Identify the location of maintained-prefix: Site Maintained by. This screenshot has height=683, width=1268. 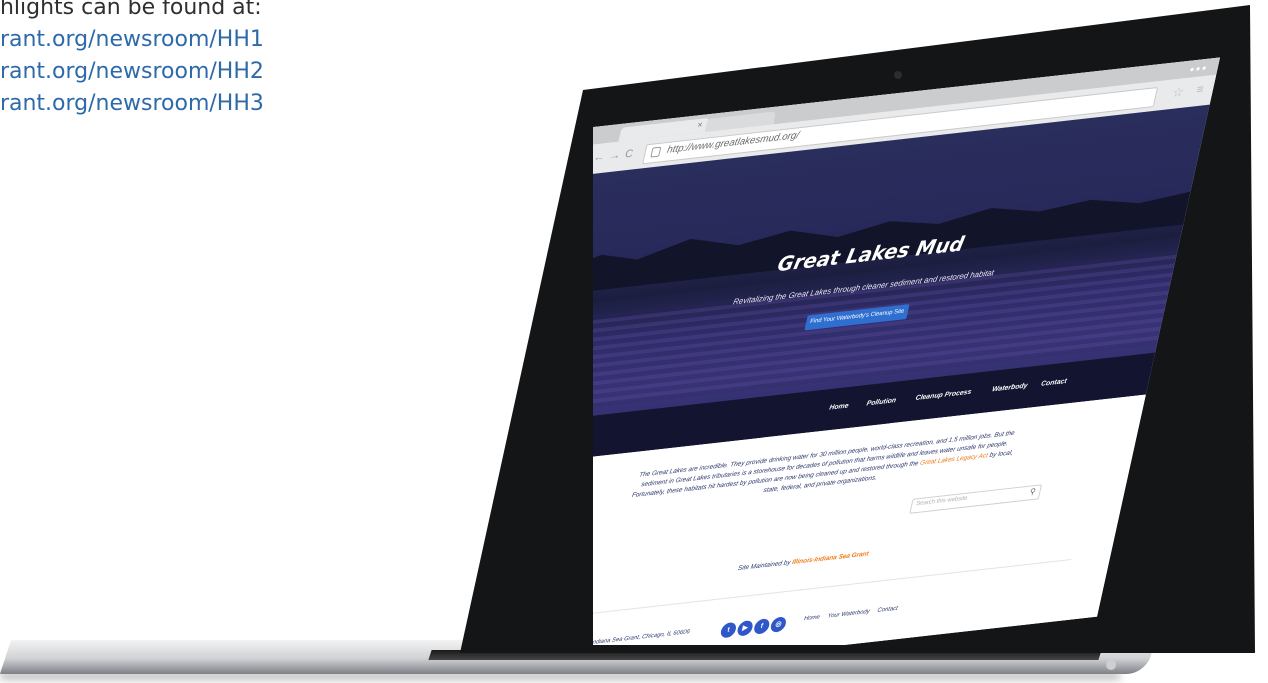
(765, 566).